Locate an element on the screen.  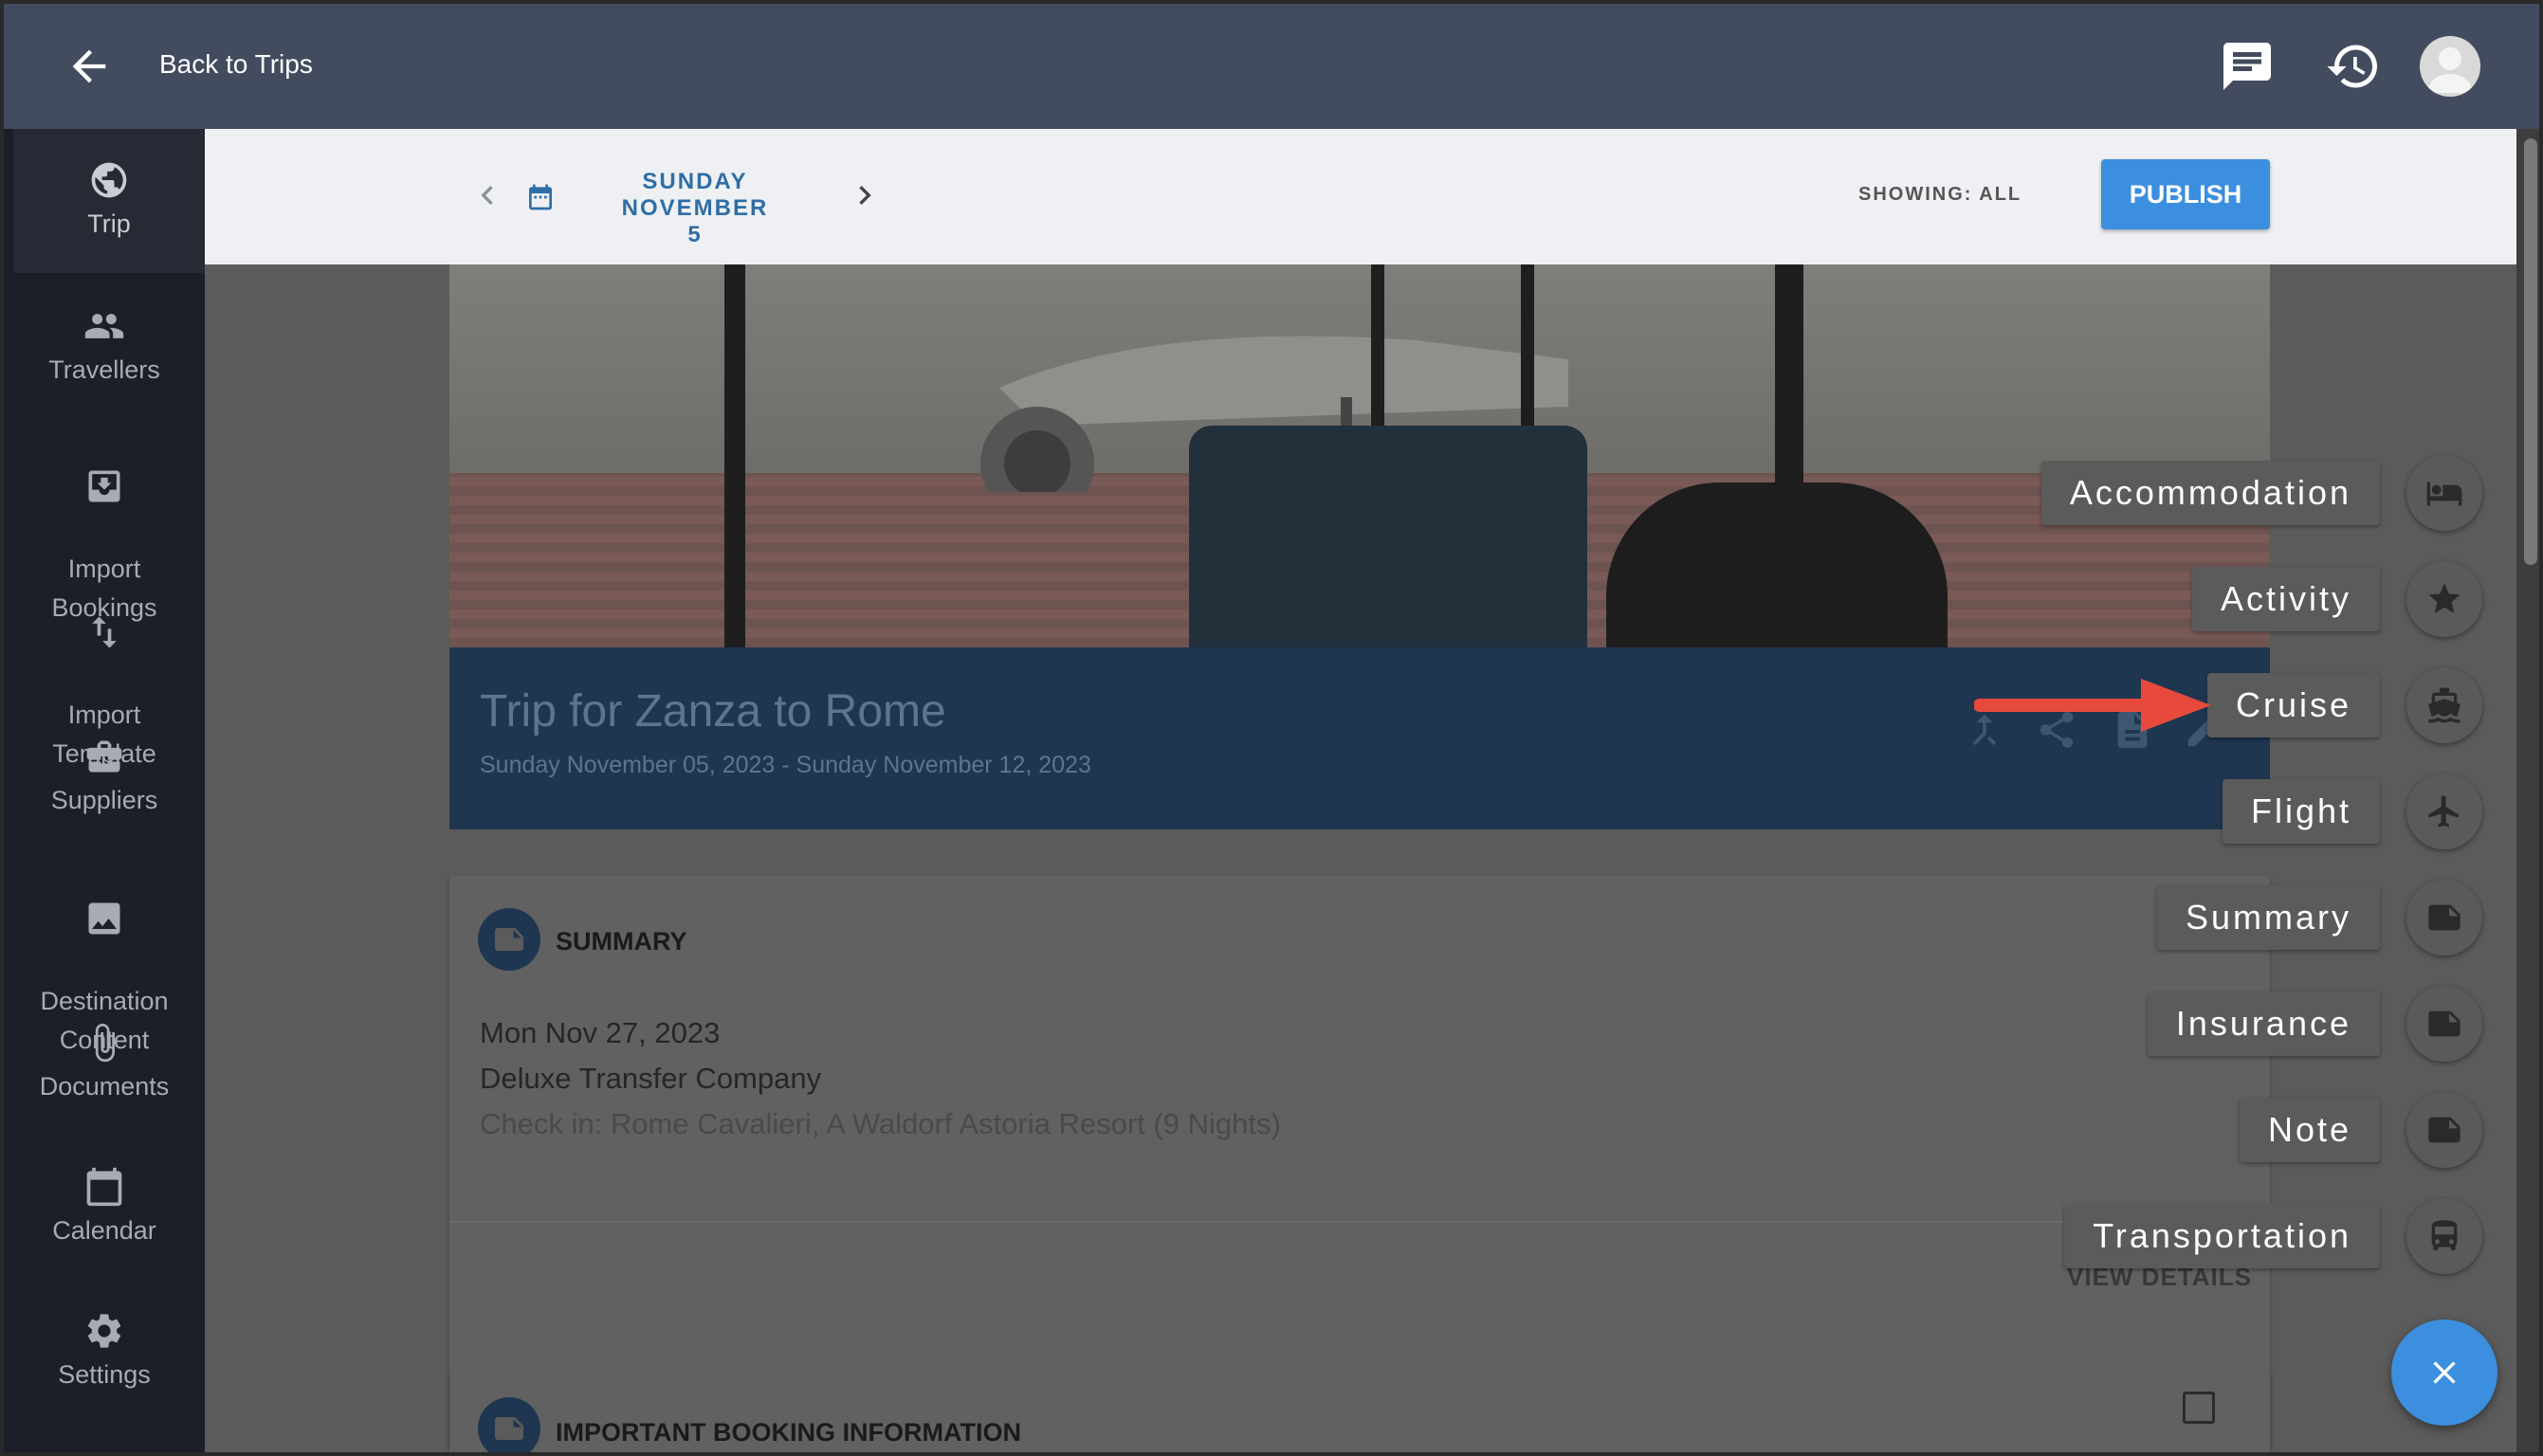
avatar is located at coordinates (2450, 66).